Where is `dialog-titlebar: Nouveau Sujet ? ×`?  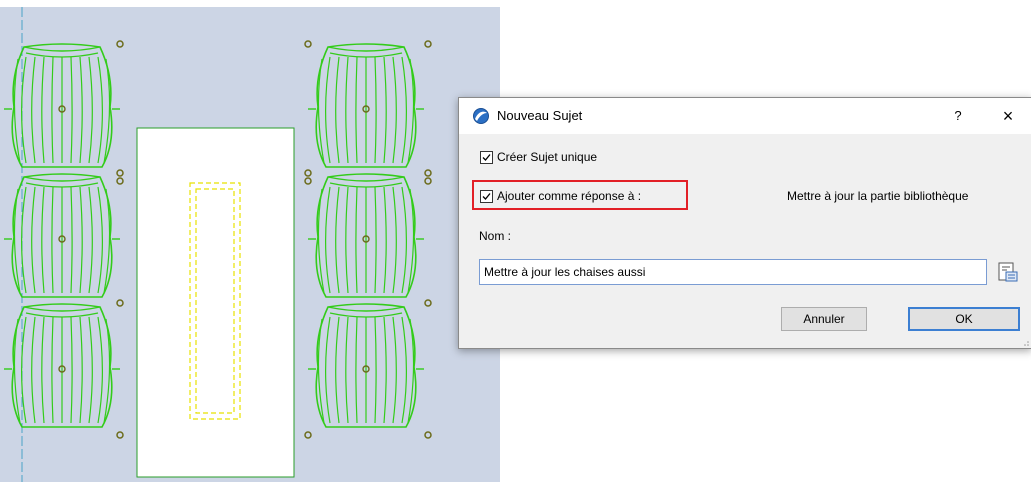 dialog-titlebar: Nouveau Sujet ? × is located at coordinates (745, 116).